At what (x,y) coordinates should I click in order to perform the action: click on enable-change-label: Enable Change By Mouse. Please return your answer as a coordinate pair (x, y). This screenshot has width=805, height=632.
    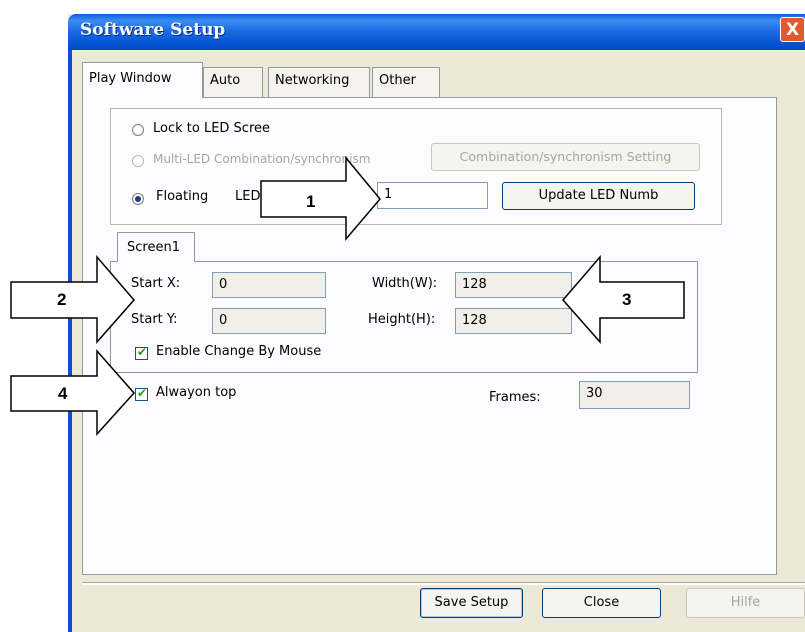
    Looking at the image, I should click on (239, 351).